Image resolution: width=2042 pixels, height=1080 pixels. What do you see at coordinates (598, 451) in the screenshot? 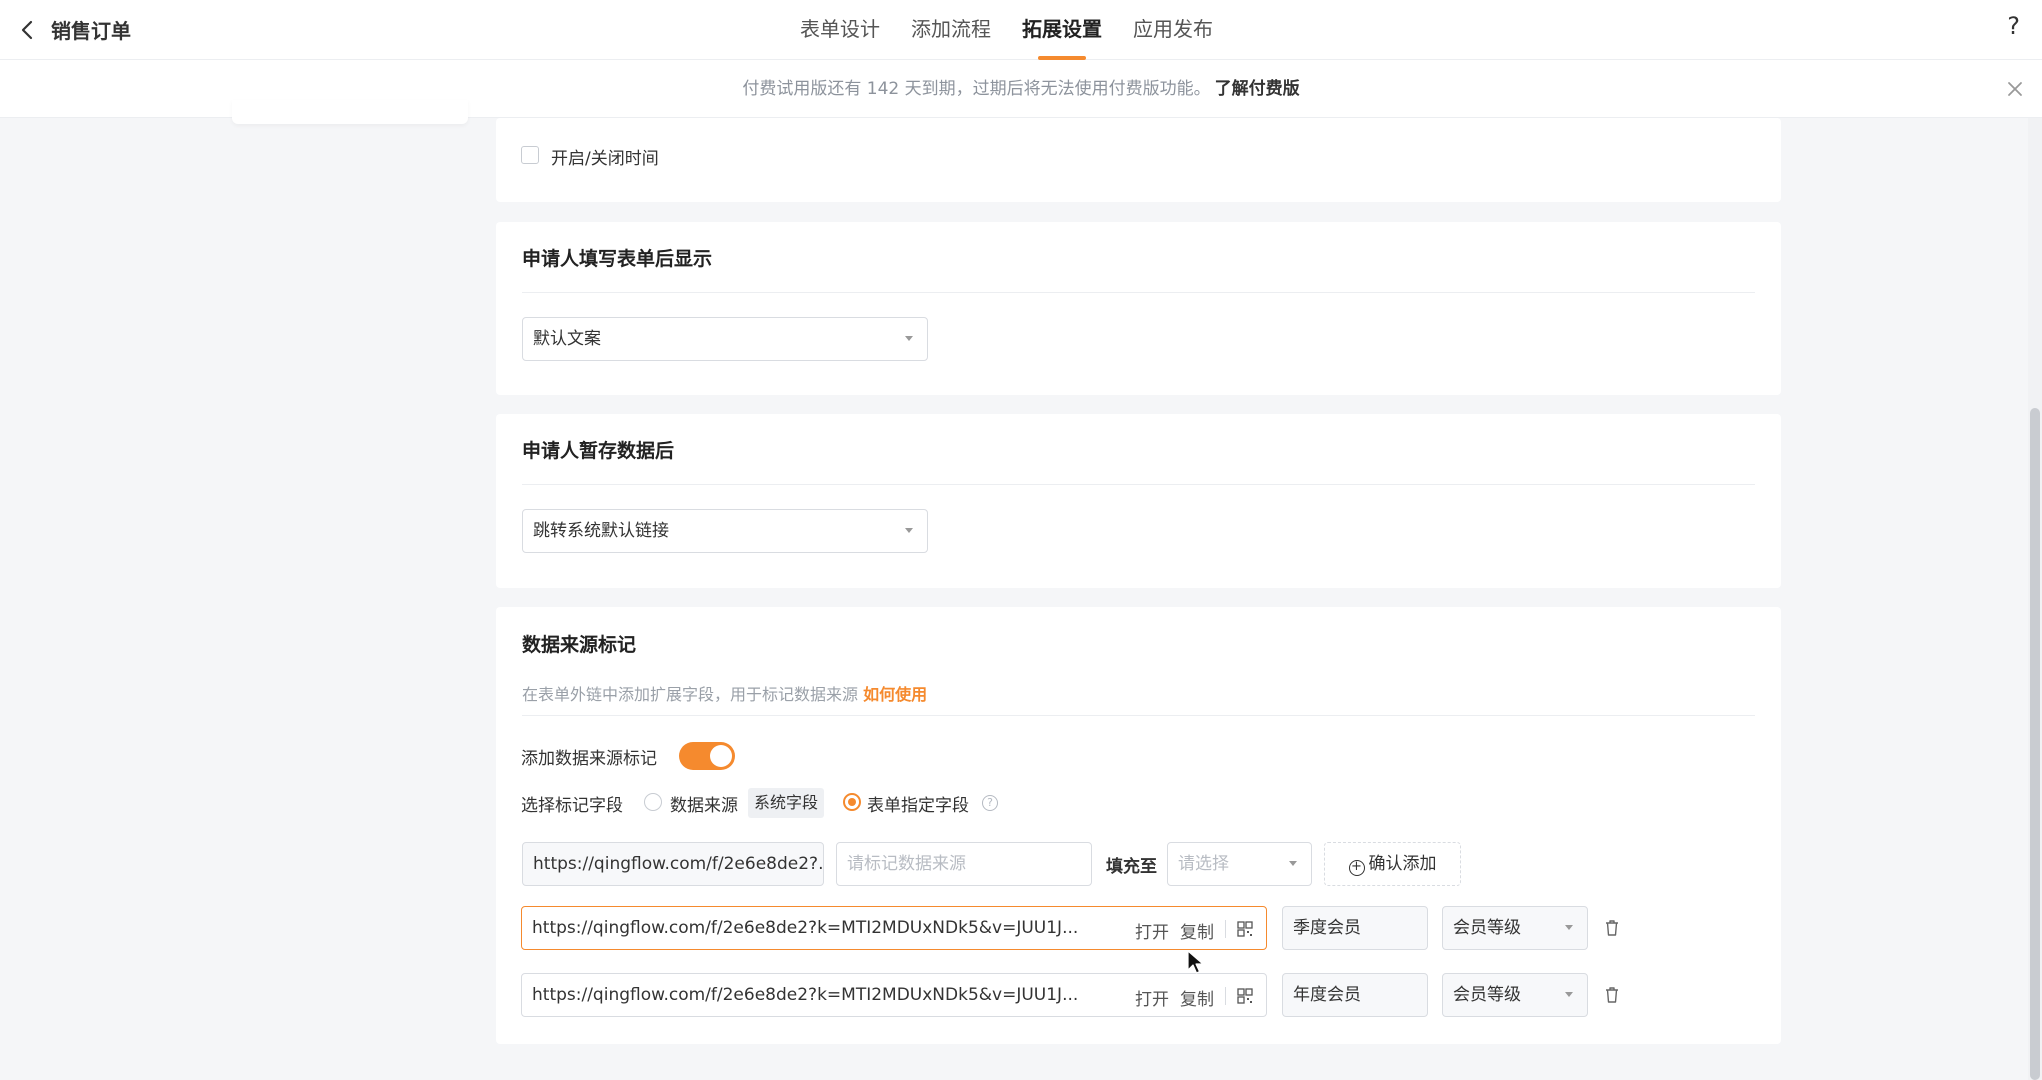
I see `after-save-title: 申请人暂存数据后` at bounding box center [598, 451].